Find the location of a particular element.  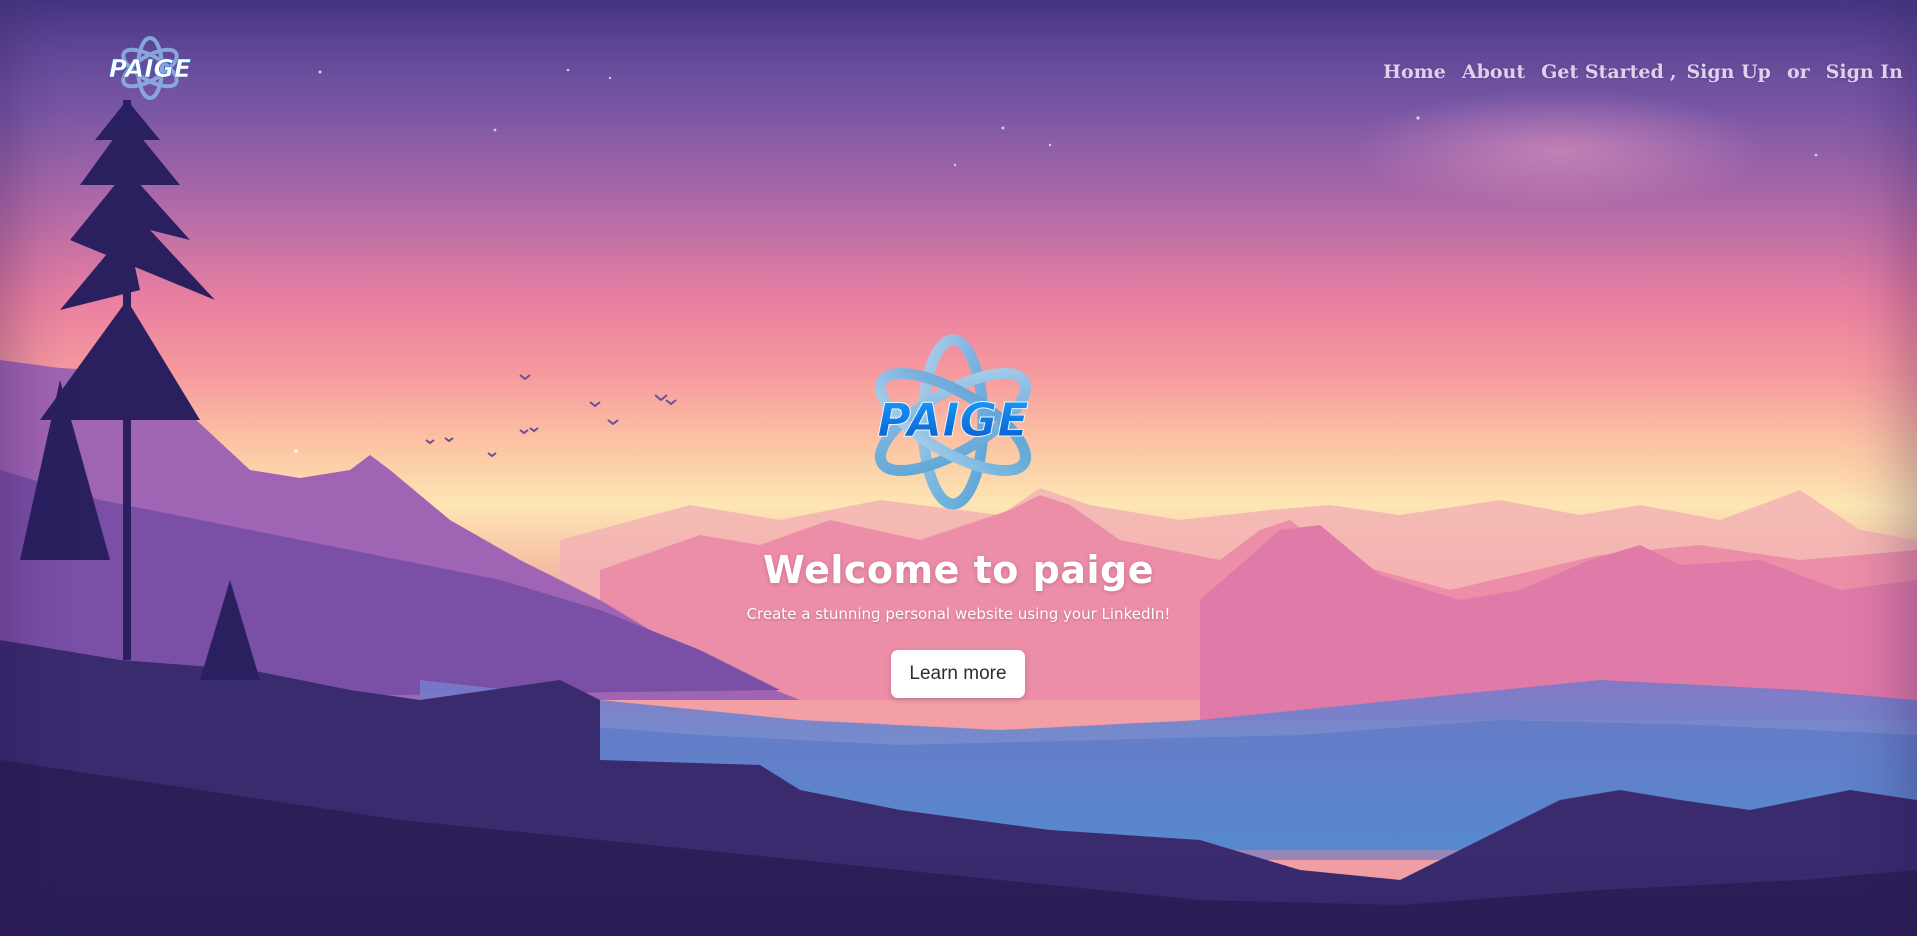

hero-logo-text: PAIGE is located at coordinates (952, 420).